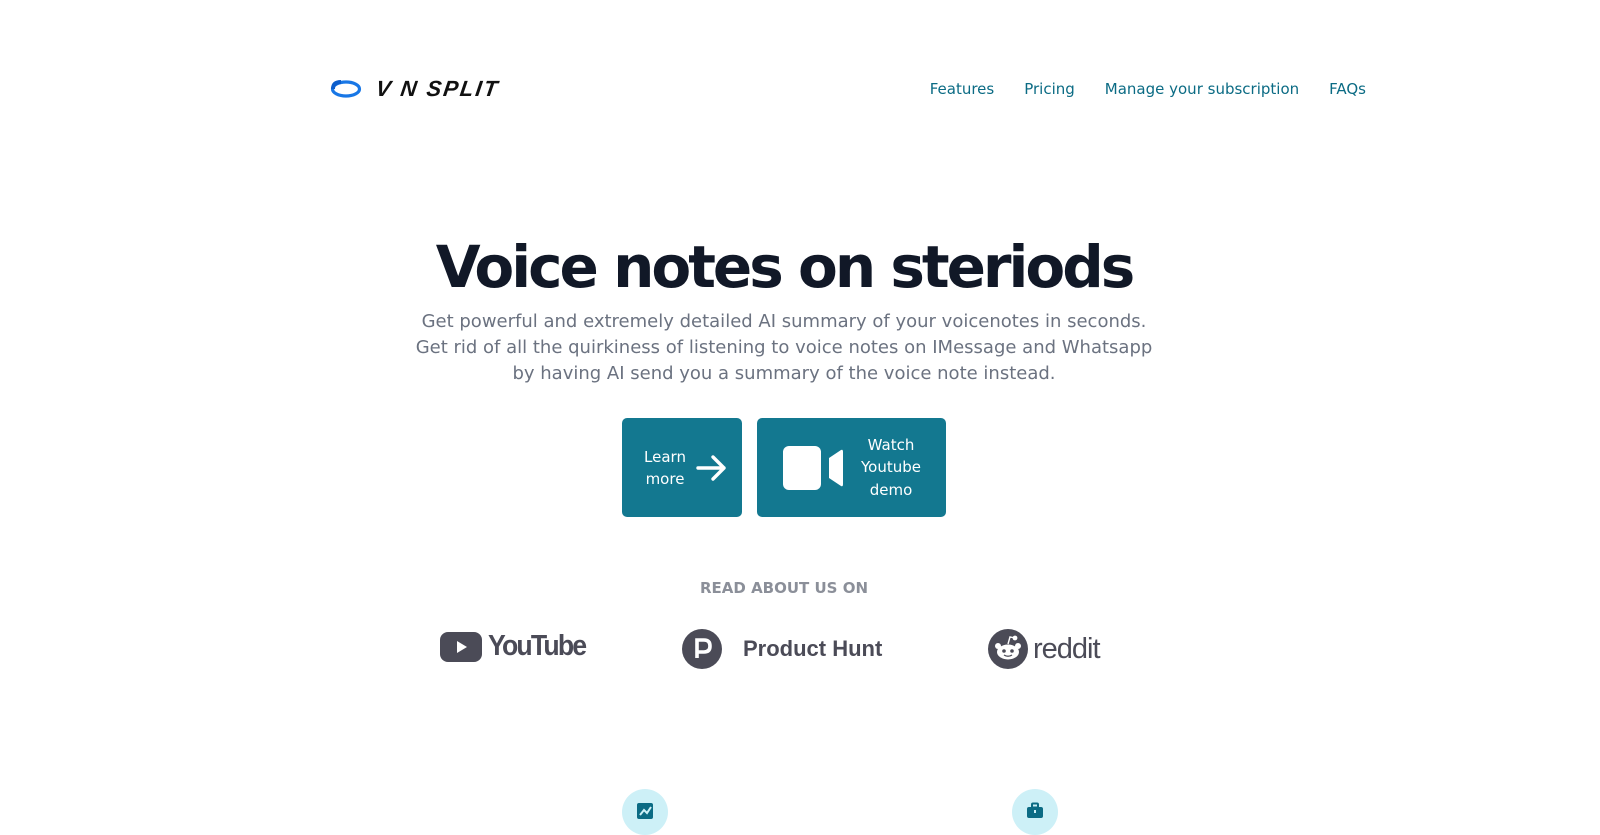  What do you see at coordinates (785, 267) in the screenshot?
I see `hero-title: Voice notes on steriods` at bounding box center [785, 267].